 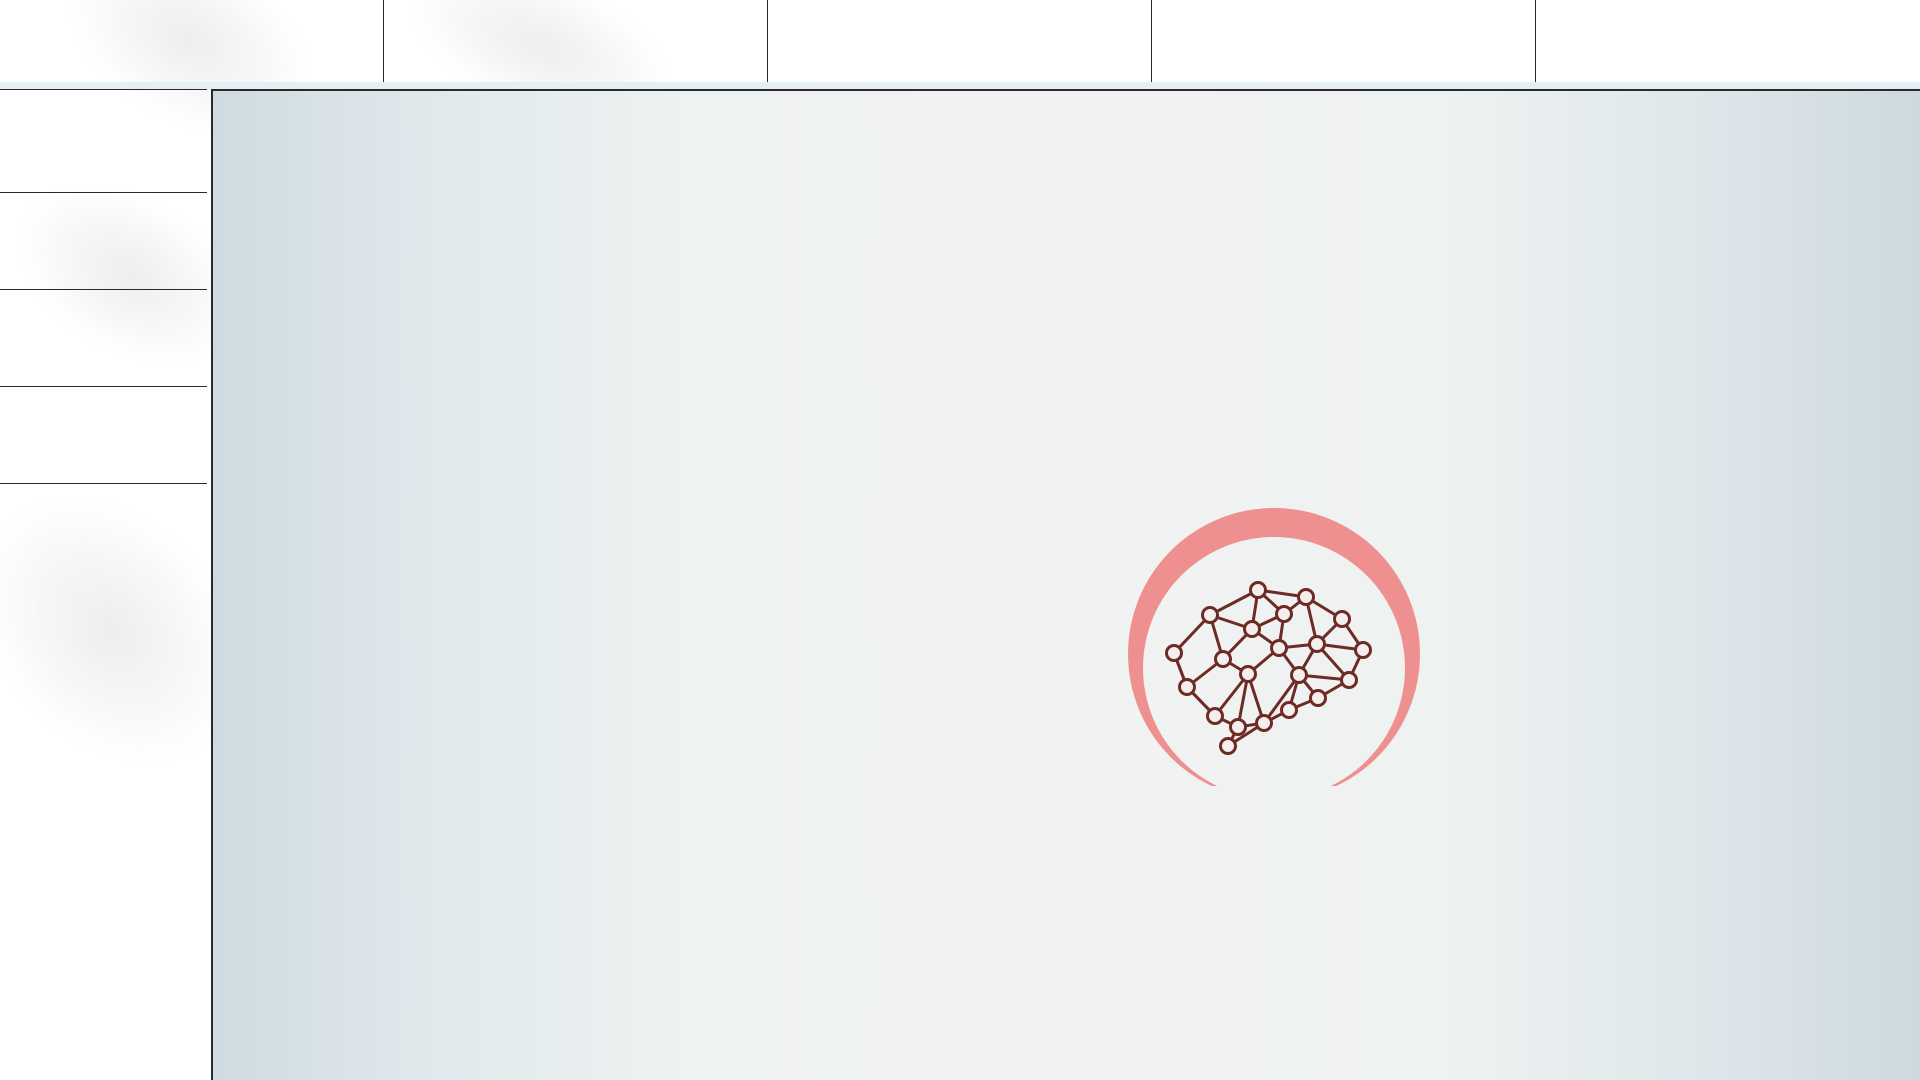 I want to click on tab-bar-divider, so click(x=960, y=85).